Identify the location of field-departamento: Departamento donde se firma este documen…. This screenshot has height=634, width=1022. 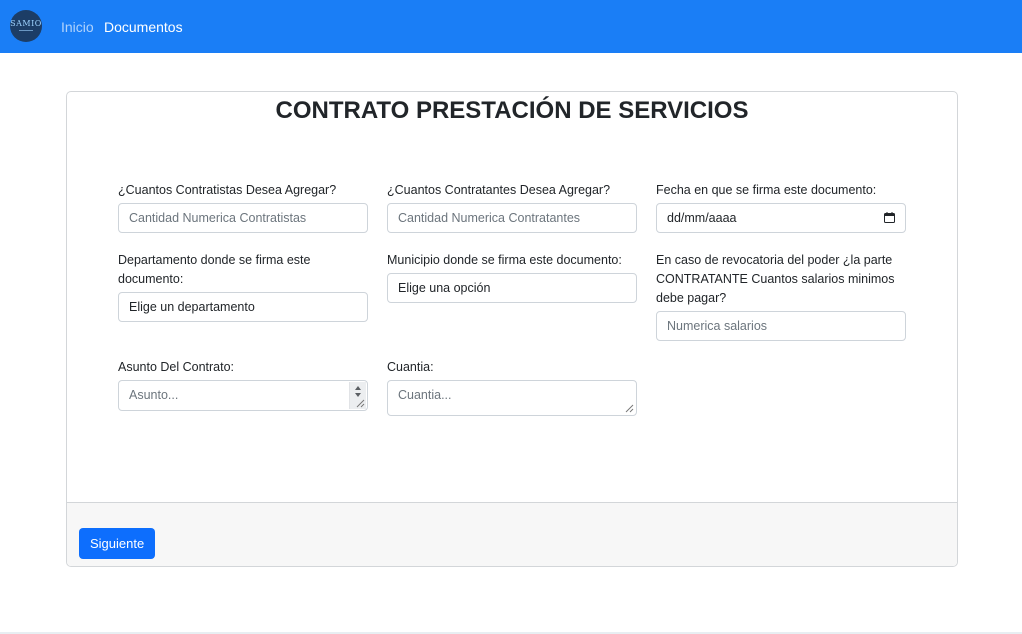
(243, 286).